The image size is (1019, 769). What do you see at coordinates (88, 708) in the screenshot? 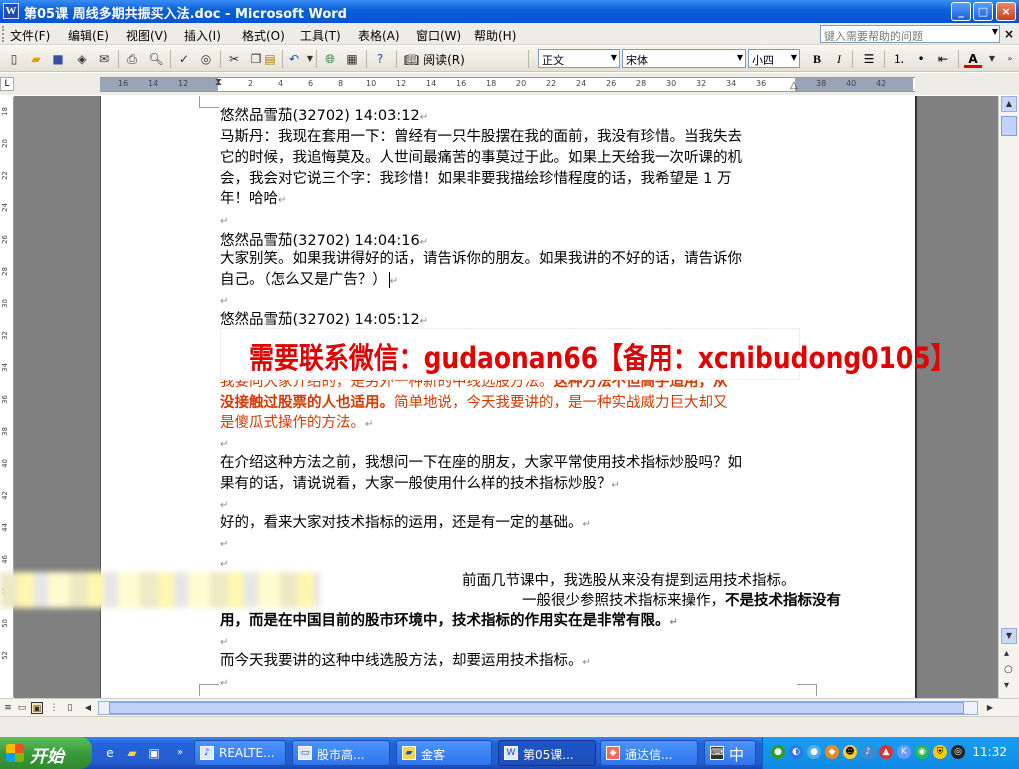
I see `scroll-left-icon: ◀` at bounding box center [88, 708].